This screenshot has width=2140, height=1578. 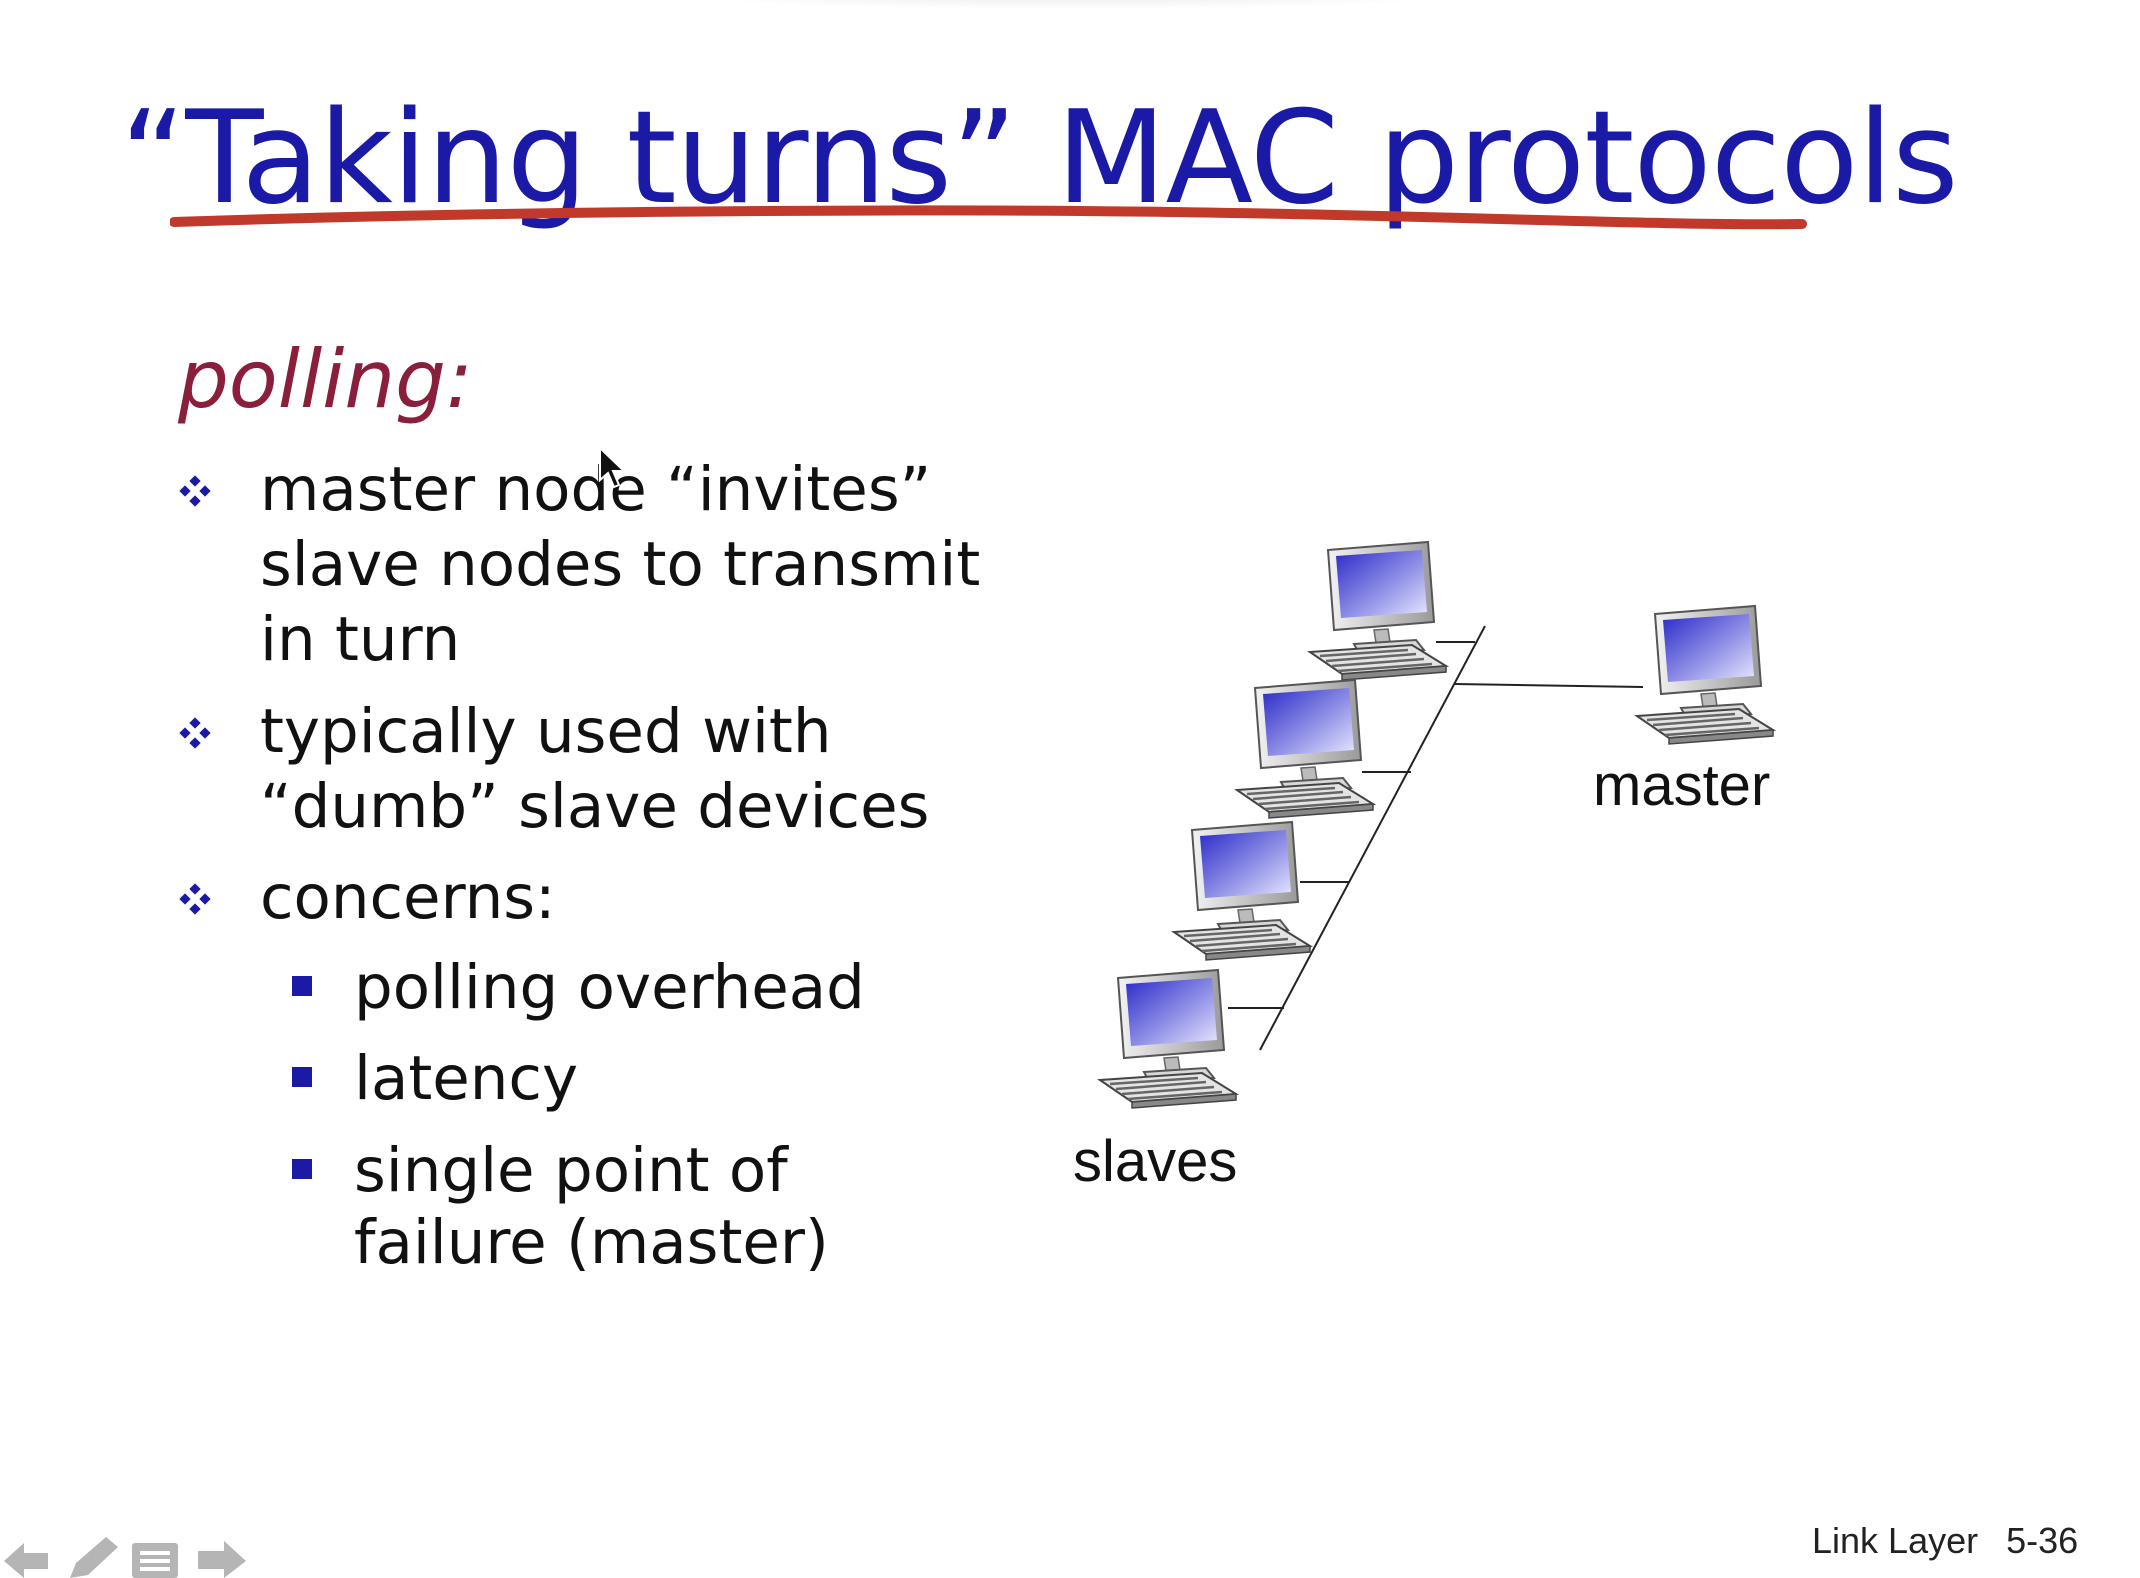 I want to click on sub-bullet-text: latency, so click(x=466, y=1079).